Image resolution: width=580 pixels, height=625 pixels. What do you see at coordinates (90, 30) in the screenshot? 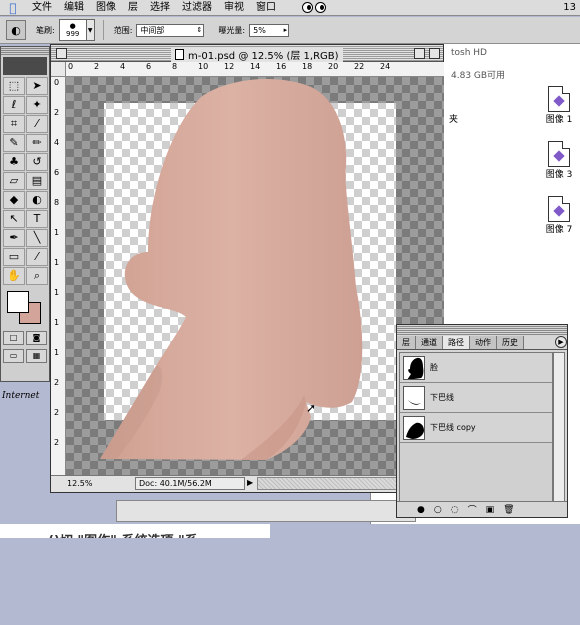
I see `brush-dropdown-arrow-icon: ▼` at bounding box center [90, 30].